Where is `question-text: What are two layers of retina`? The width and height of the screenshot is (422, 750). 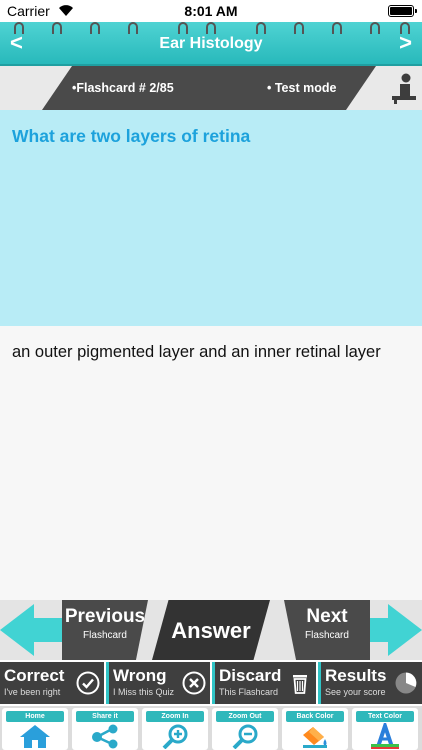
question-text: What are two layers of retina is located at coordinates (131, 136).